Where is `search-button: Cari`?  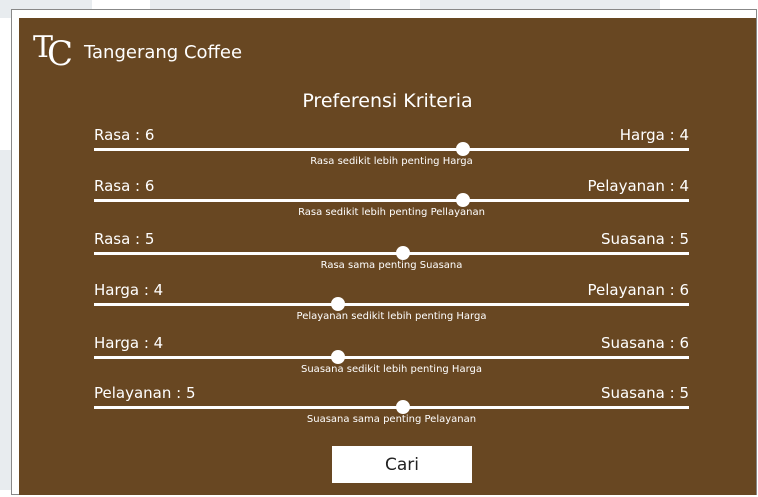
search-button: Cari is located at coordinates (402, 464).